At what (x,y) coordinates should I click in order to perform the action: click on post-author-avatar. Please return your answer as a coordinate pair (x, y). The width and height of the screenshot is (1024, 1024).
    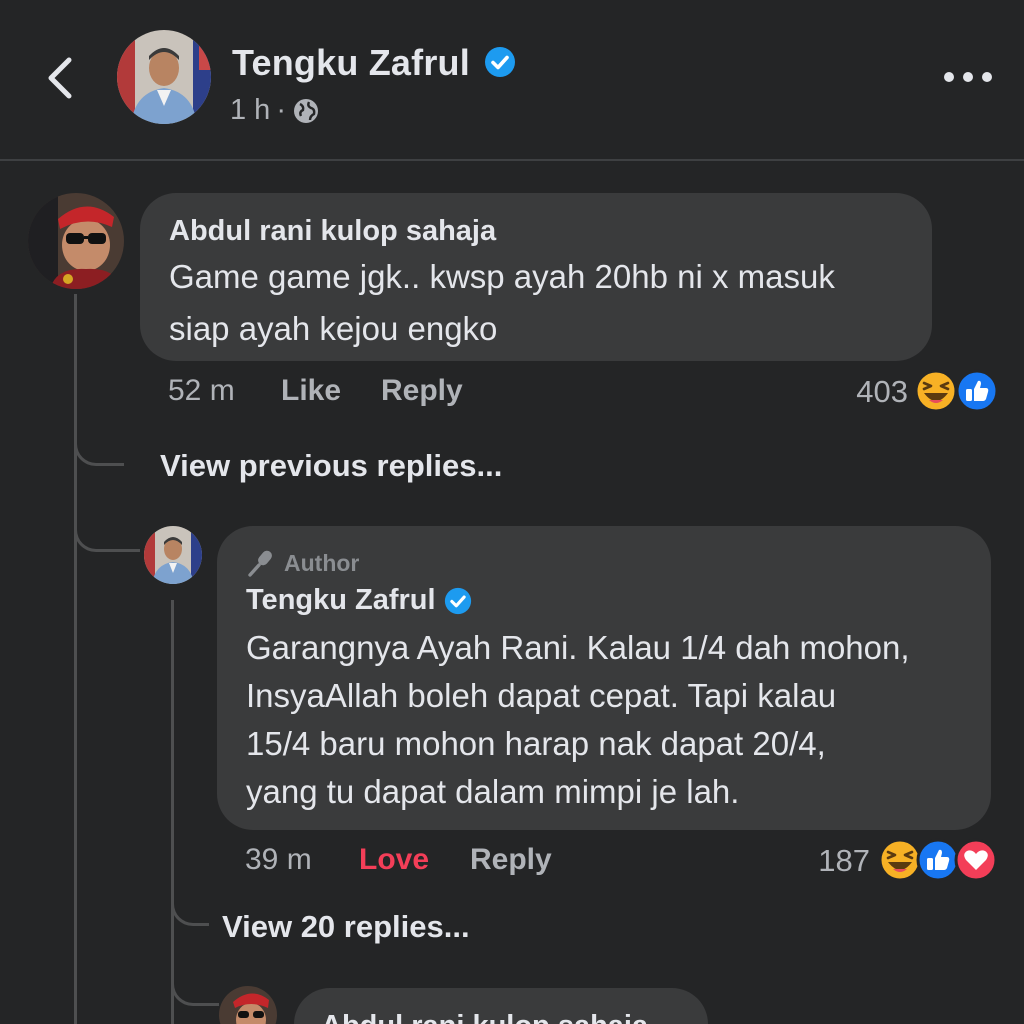
    Looking at the image, I should click on (164, 77).